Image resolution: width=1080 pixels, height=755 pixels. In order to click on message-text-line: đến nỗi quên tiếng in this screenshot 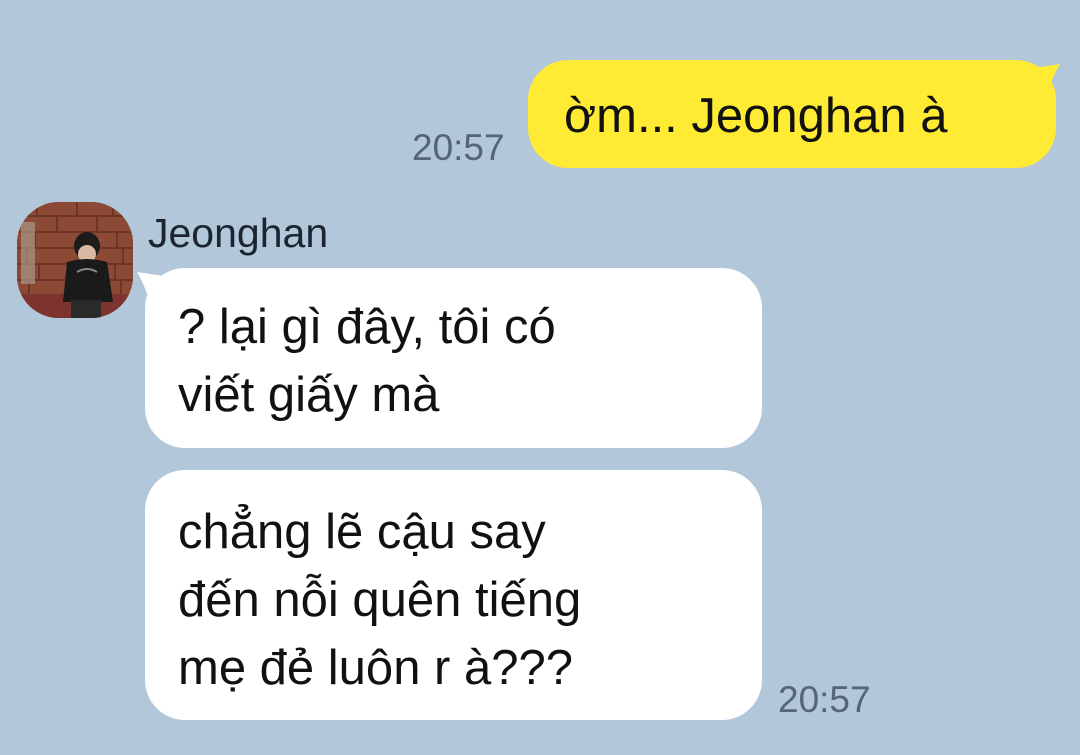, I will do `click(380, 600)`.